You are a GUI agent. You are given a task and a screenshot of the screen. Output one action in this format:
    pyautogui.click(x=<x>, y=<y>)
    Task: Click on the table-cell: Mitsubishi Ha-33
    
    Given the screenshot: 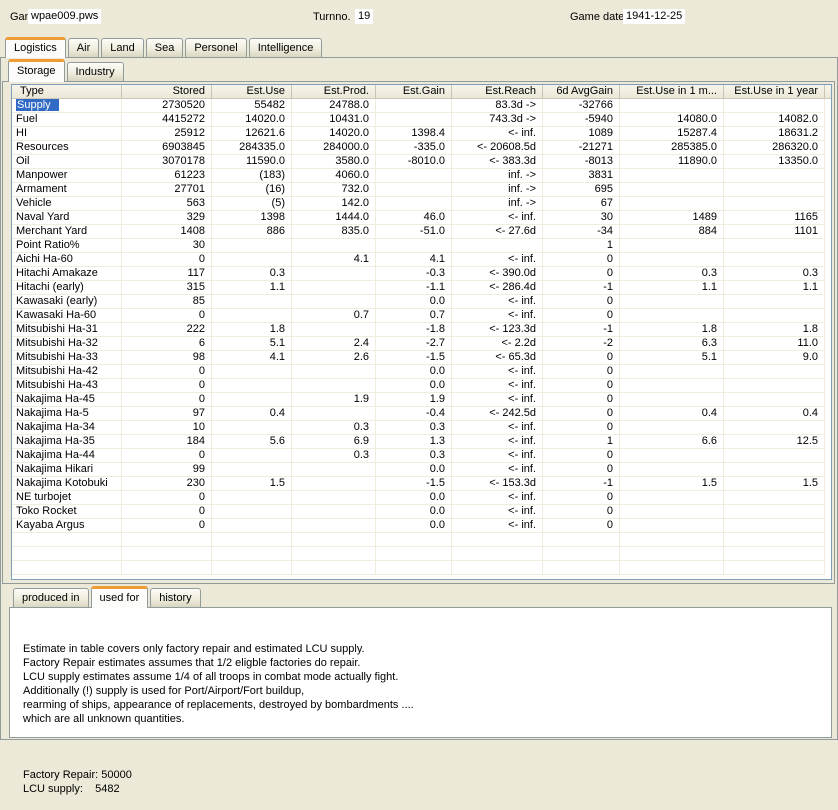 What is the action you would take?
    pyautogui.click(x=67, y=358)
    